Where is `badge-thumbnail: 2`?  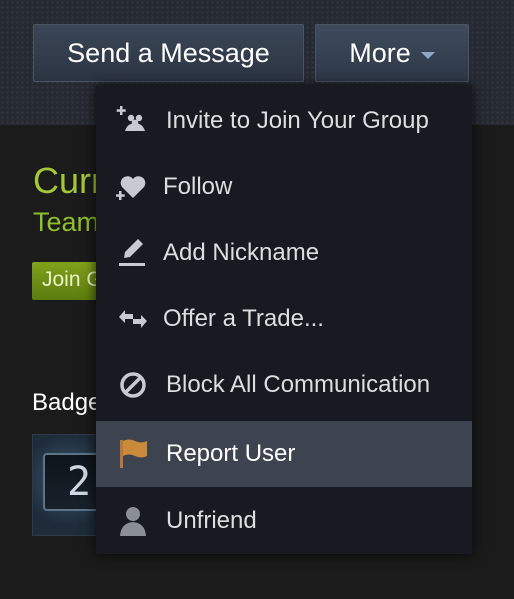
badge-thumbnail: 2 is located at coordinates (68, 485).